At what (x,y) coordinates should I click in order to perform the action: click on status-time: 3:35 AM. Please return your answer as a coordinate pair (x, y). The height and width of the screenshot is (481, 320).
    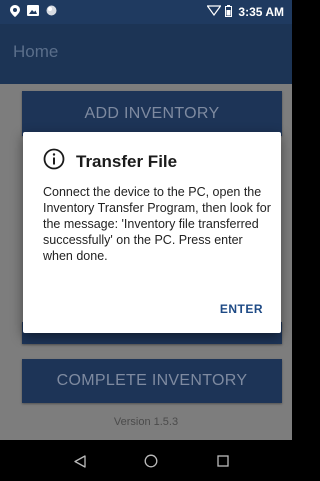
    Looking at the image, I should click on (261, 12).